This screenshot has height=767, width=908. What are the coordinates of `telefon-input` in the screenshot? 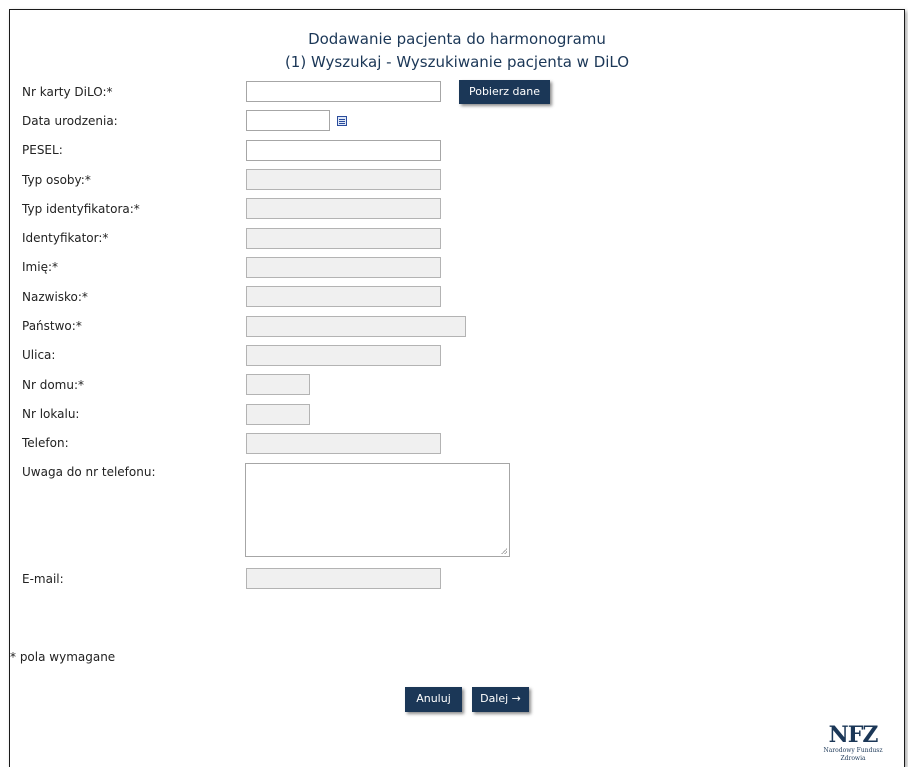 It's located at (343, 443).